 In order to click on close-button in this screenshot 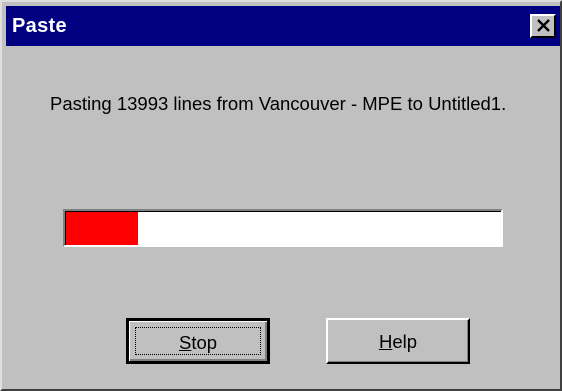, I will do `click(543, 26)`.